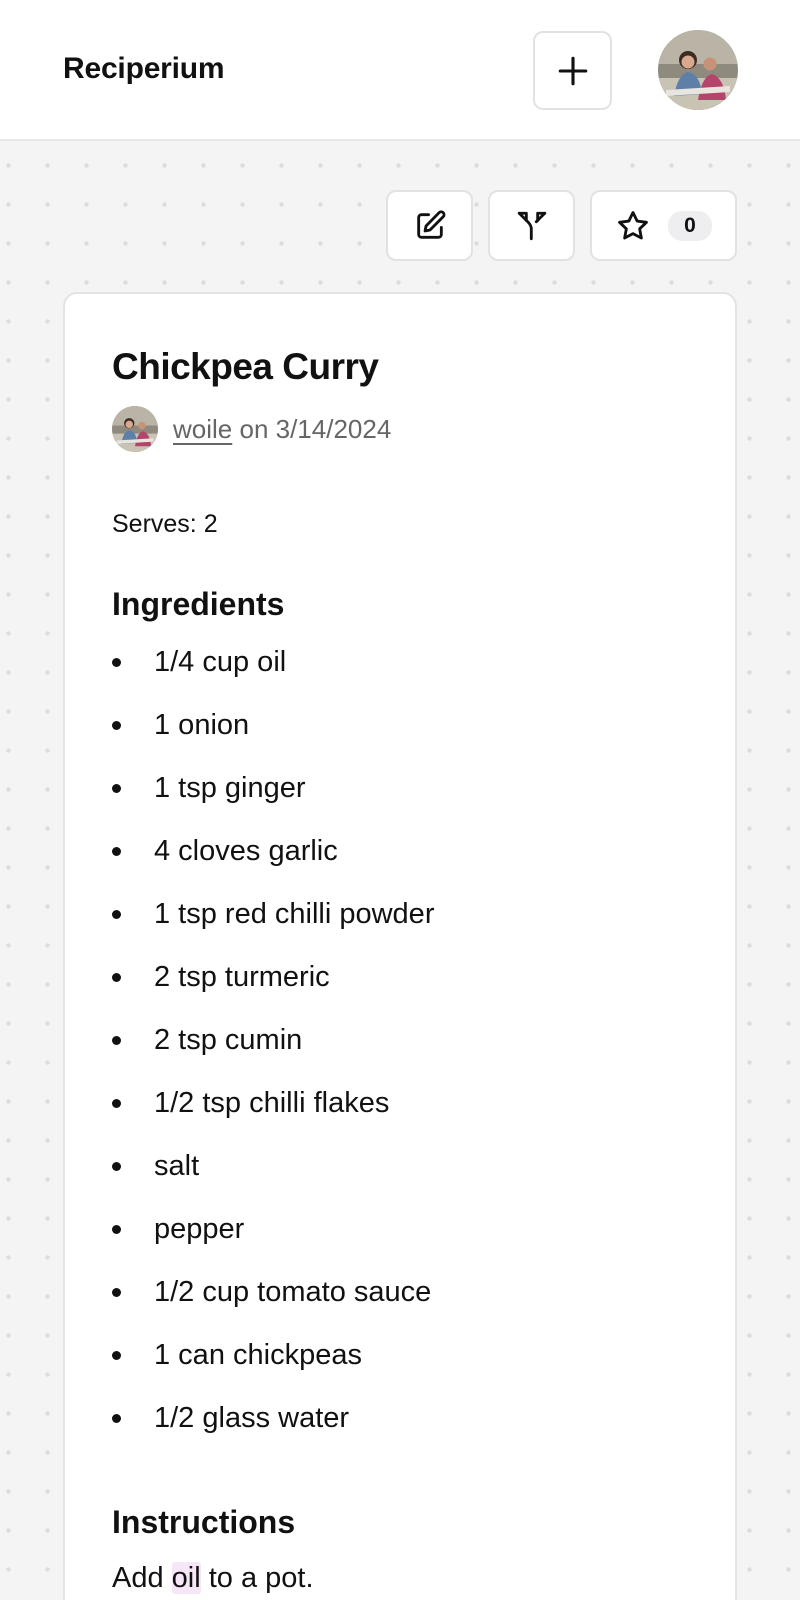 This screenshot has height=1600, width=800. What do you see at coordinates (273, 1166) in the screenshot?
I see `ingredient-item: salt` at bounding box center [273, 1166].